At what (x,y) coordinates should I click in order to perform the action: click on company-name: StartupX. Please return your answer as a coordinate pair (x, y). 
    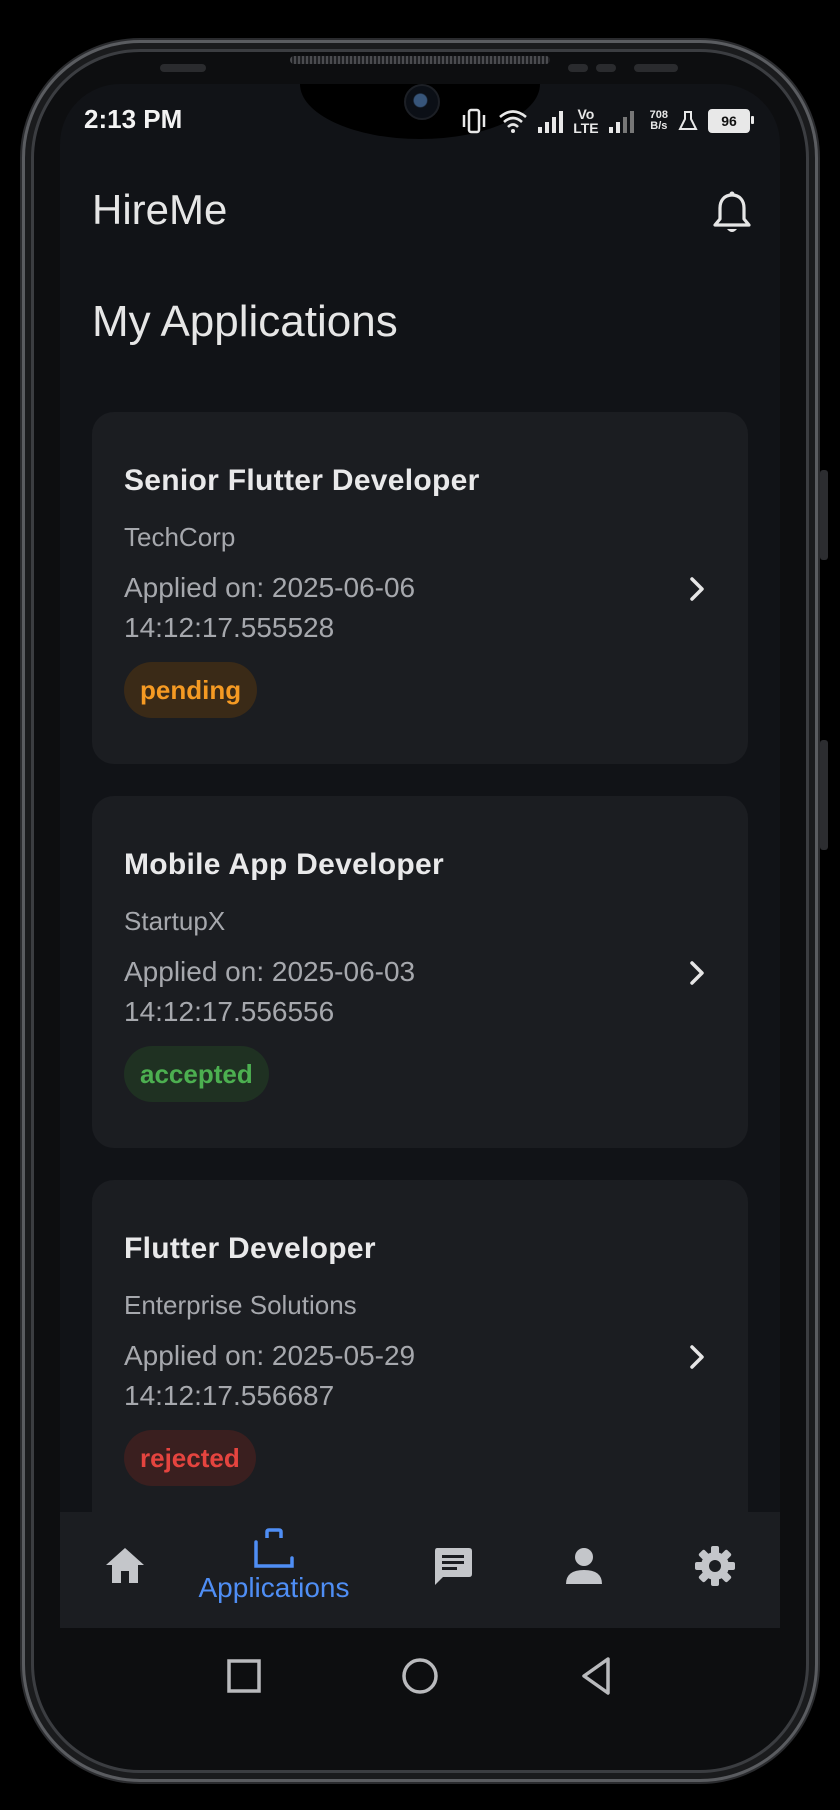
    Looking at the image, I should click on (175, 921).